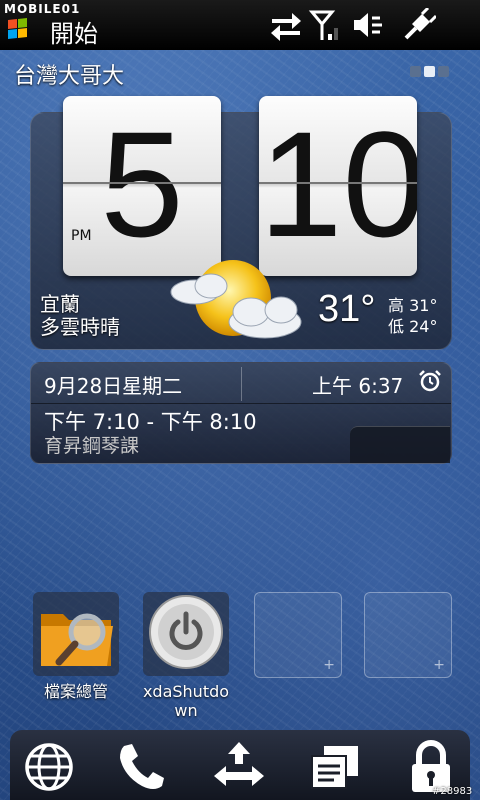 This screenshot has height=800, width=480. I want to click on start-button: 開始, so click(74, 31).